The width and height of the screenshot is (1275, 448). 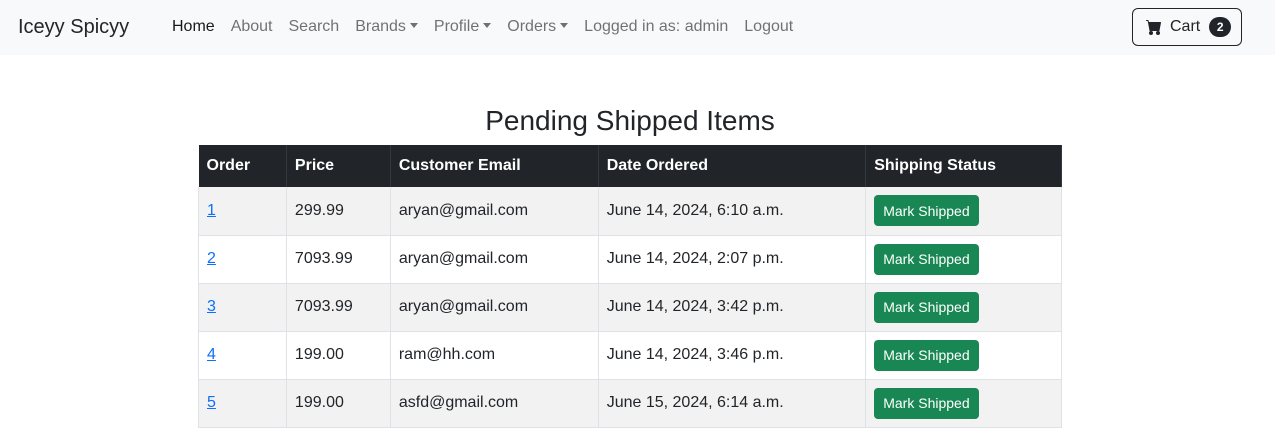 I want to click on order-link: 4, so click(x=211, y=354).